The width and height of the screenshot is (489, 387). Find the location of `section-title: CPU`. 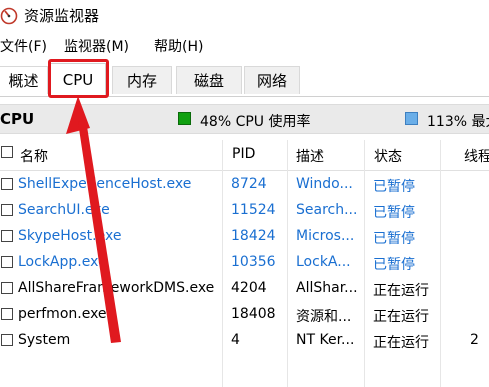

section-title: CPU is located at coordinates (17, 119).